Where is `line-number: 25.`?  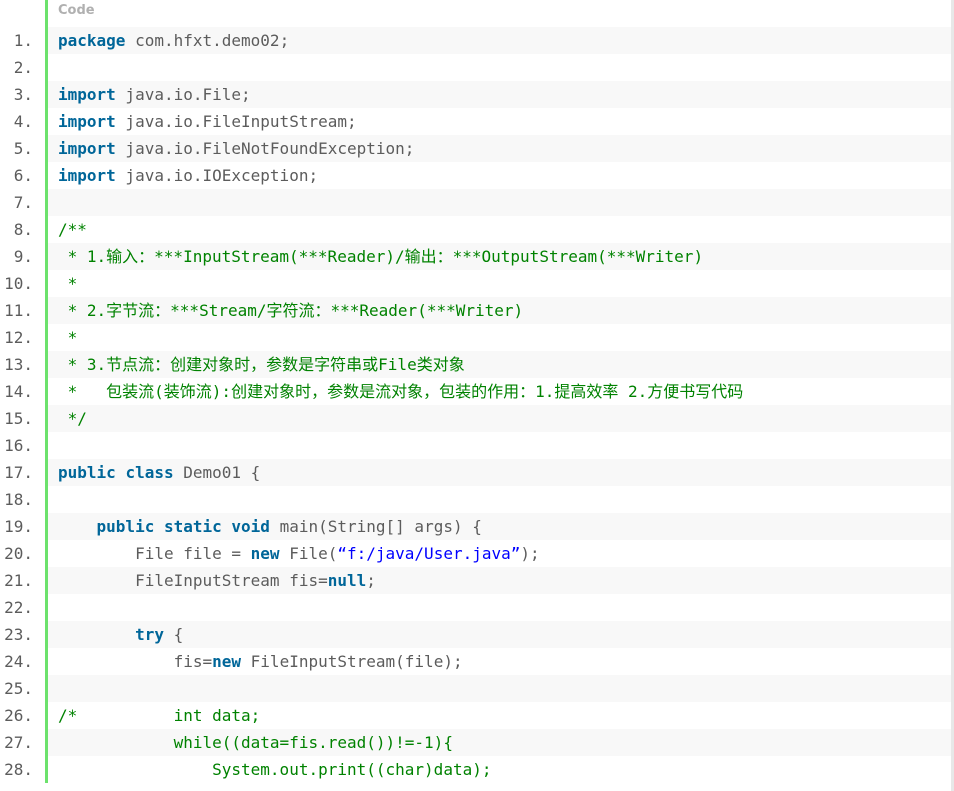
line-number: 25. is located at coordinates (22, 688).